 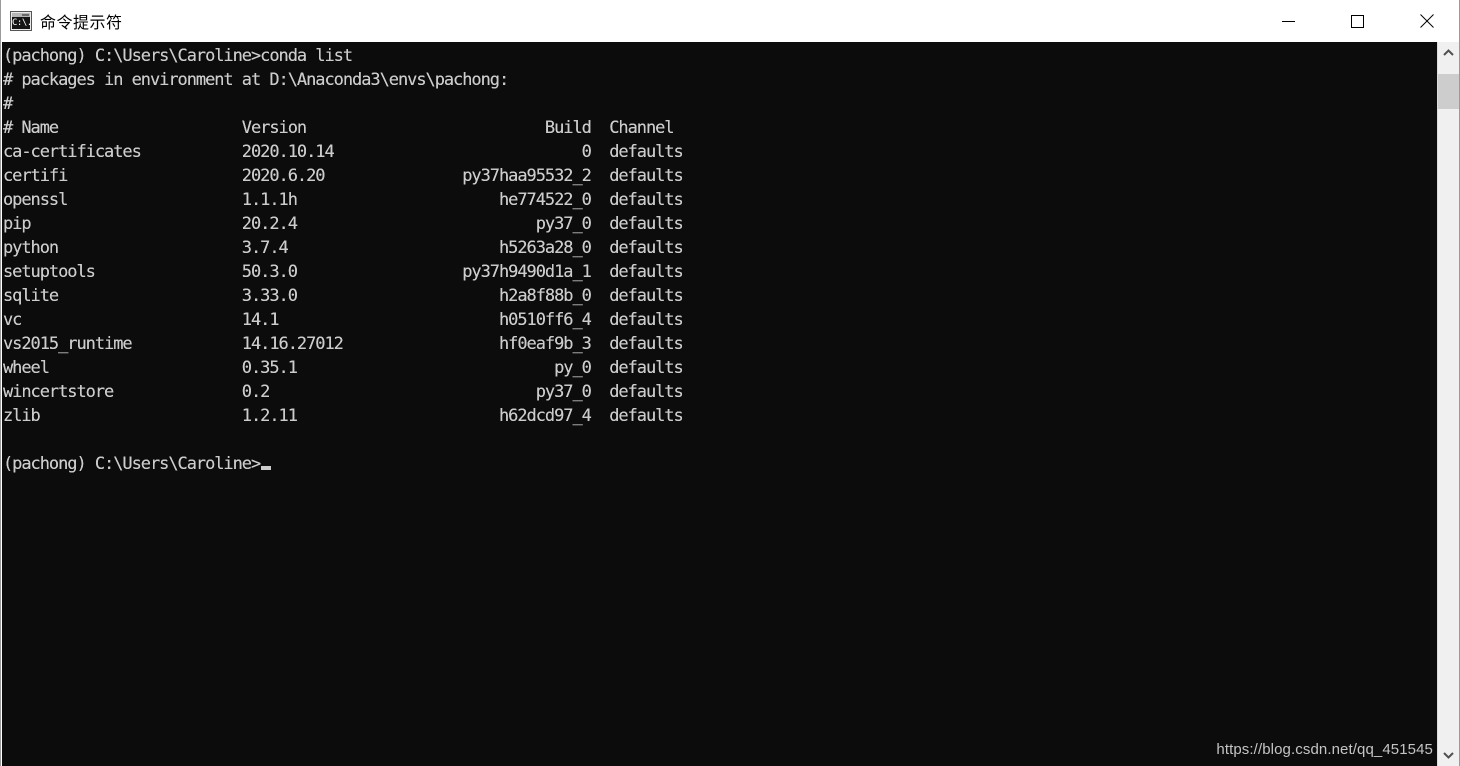 I want to click on vertical-scrollbar, so click(x=1448, y=404).